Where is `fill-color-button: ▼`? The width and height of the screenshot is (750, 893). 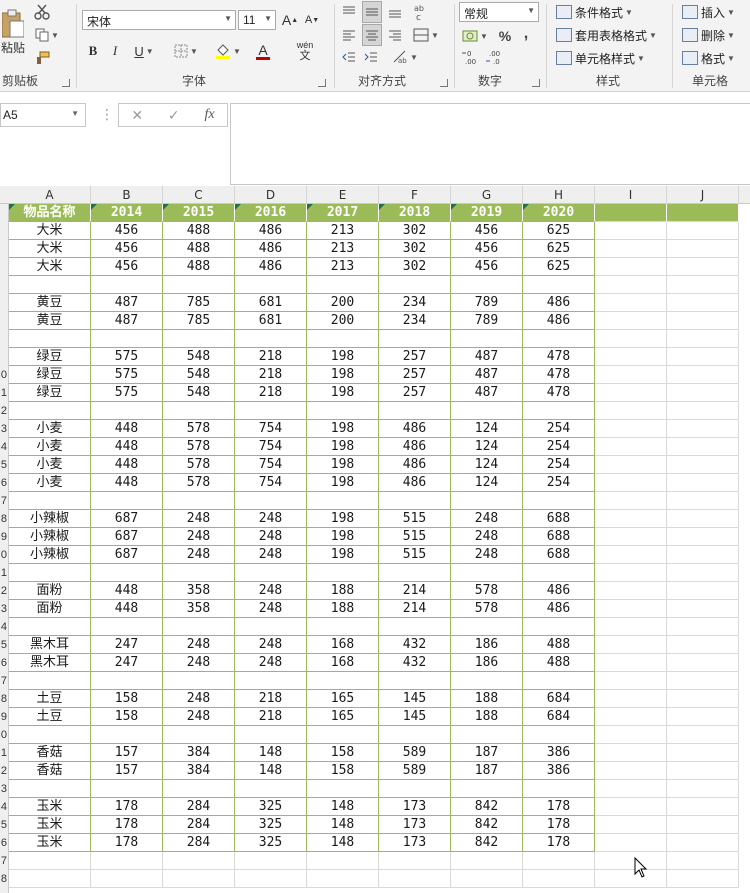
fill-color-button: ▼ is located at coordinates (228, 51).